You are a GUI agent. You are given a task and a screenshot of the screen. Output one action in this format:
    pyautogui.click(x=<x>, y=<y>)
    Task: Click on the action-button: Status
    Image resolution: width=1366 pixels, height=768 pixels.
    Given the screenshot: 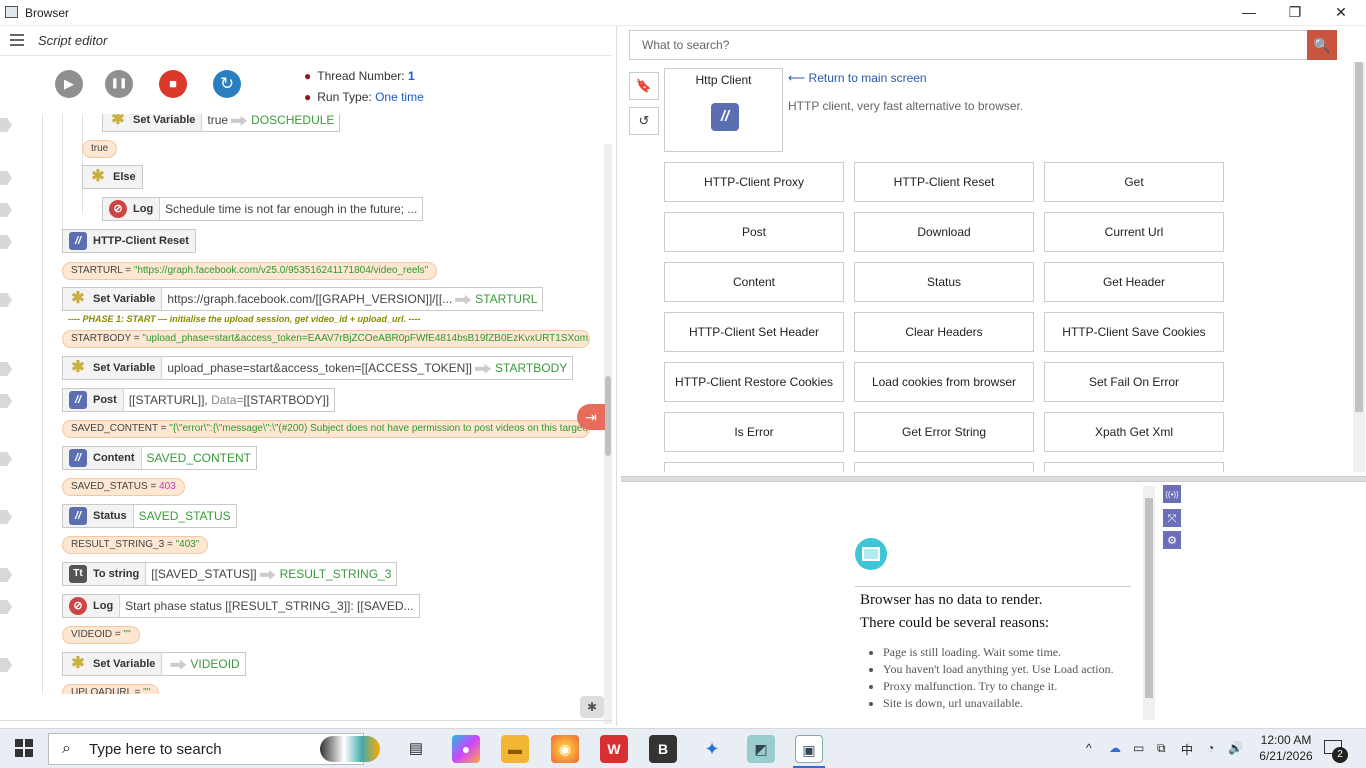 What is the action you would take?
    pyautogui.click(x=944, y=282)
    